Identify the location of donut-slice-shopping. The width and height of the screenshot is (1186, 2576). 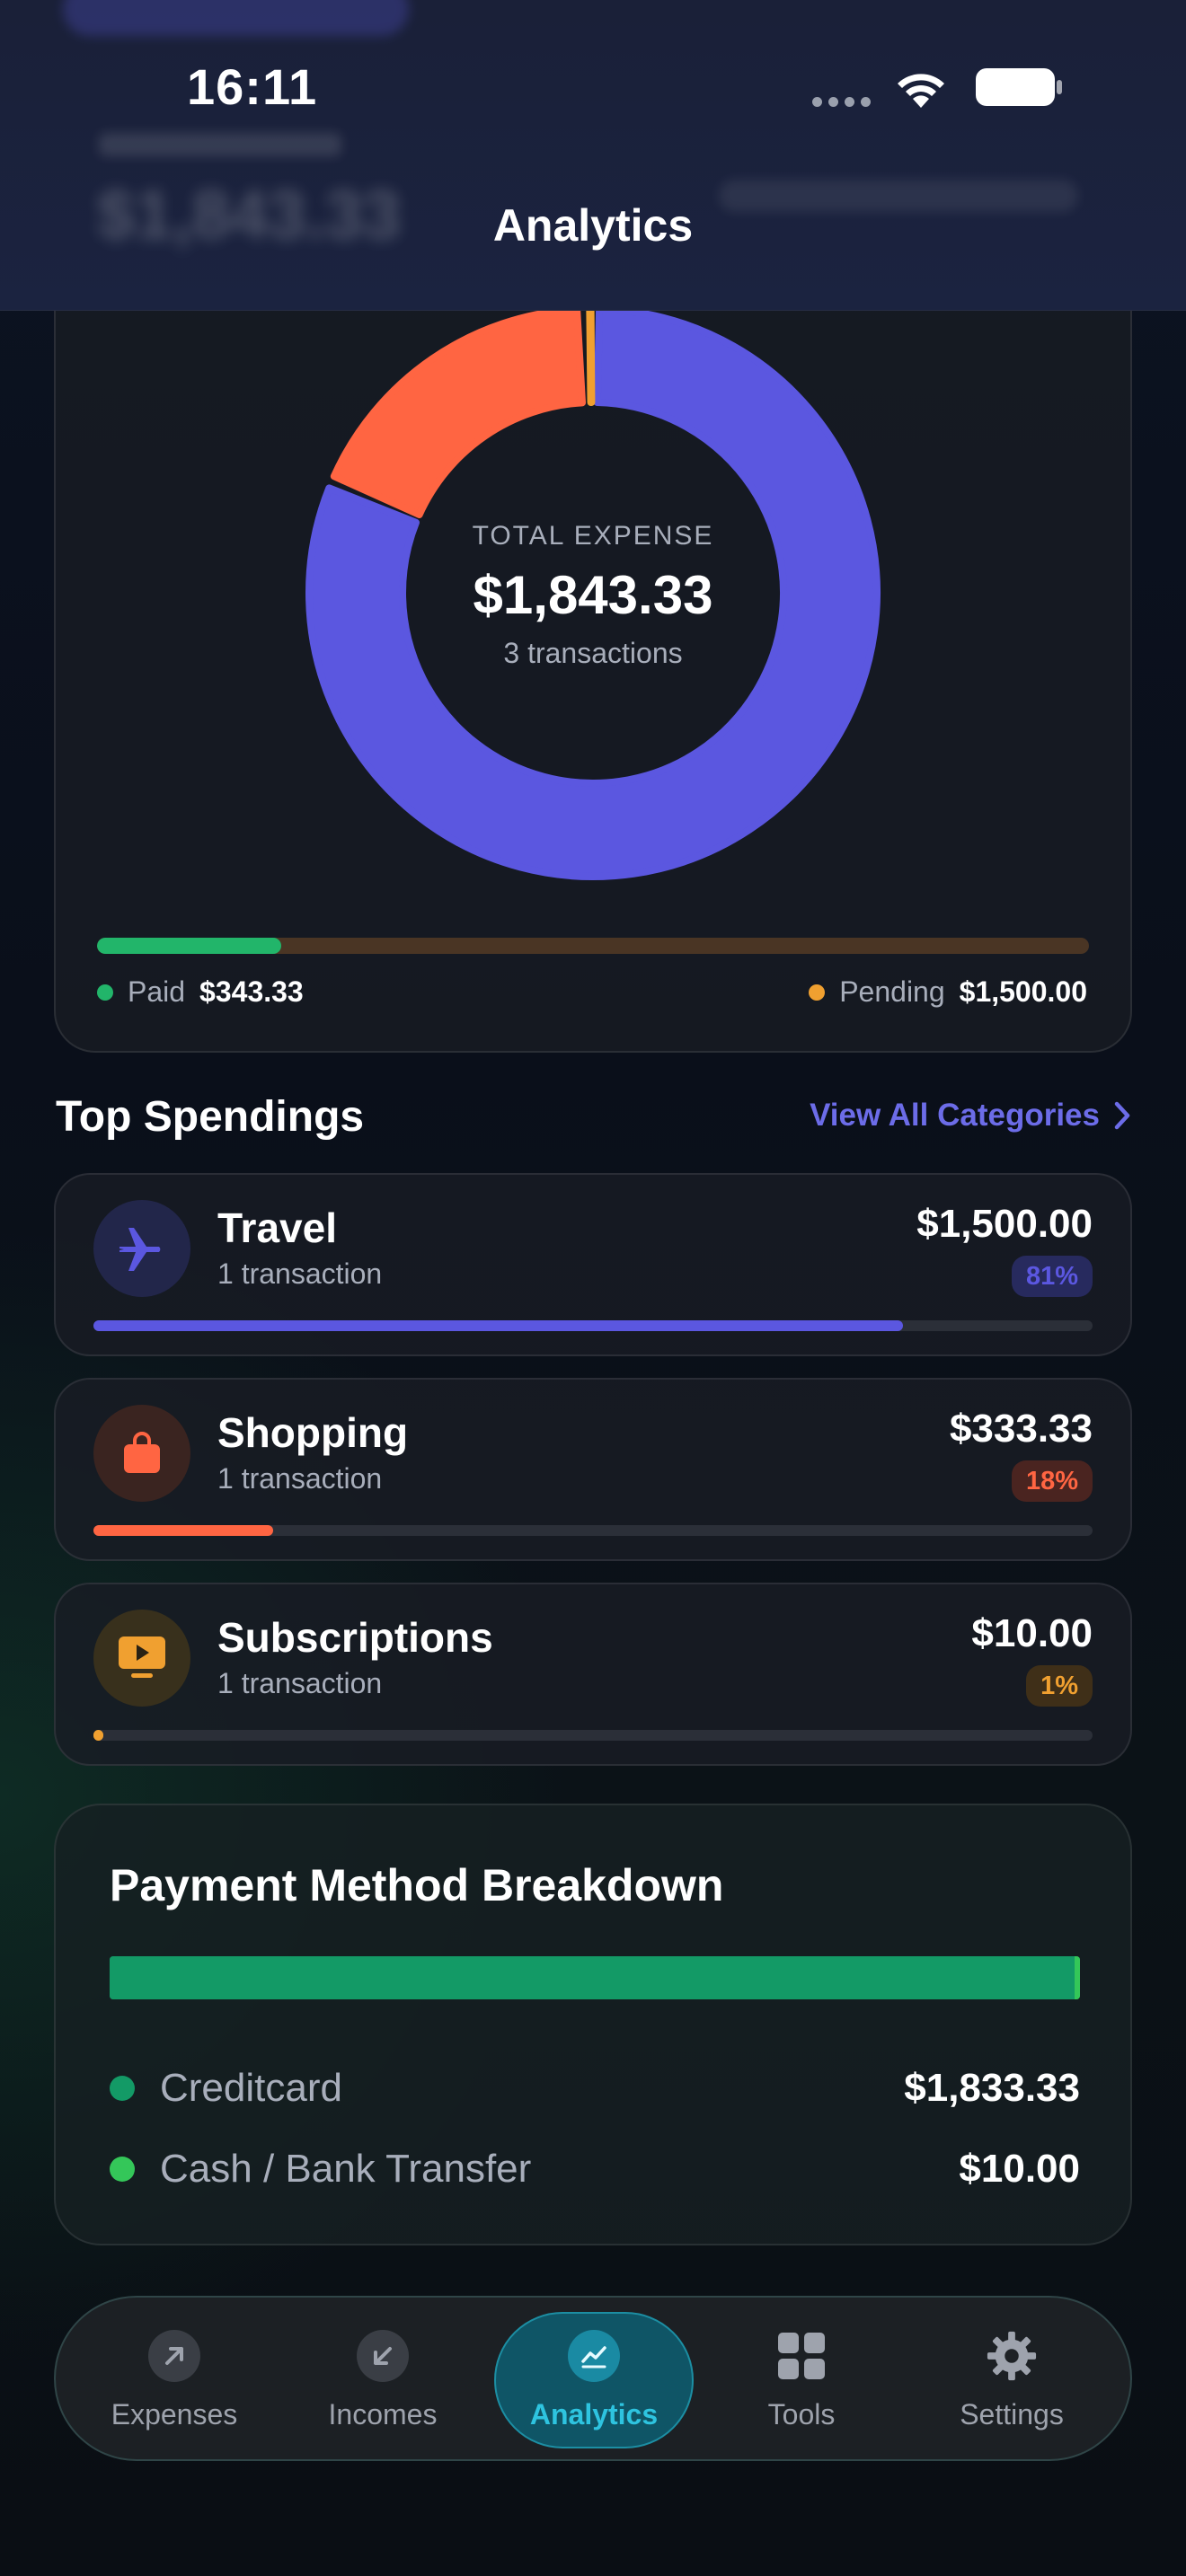
(458, 411).